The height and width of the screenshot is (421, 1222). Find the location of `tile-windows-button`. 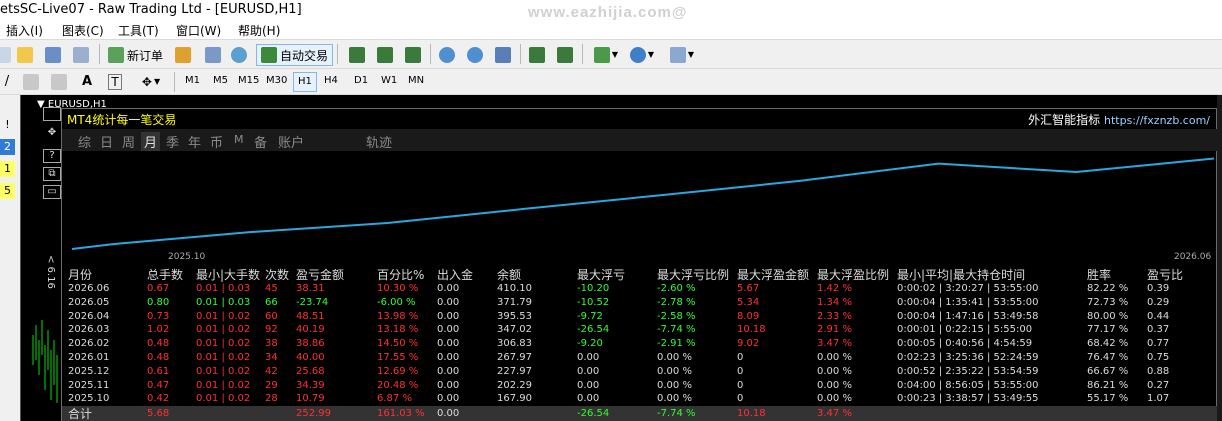

tile-windows-button is located at coordinates (503, 54).